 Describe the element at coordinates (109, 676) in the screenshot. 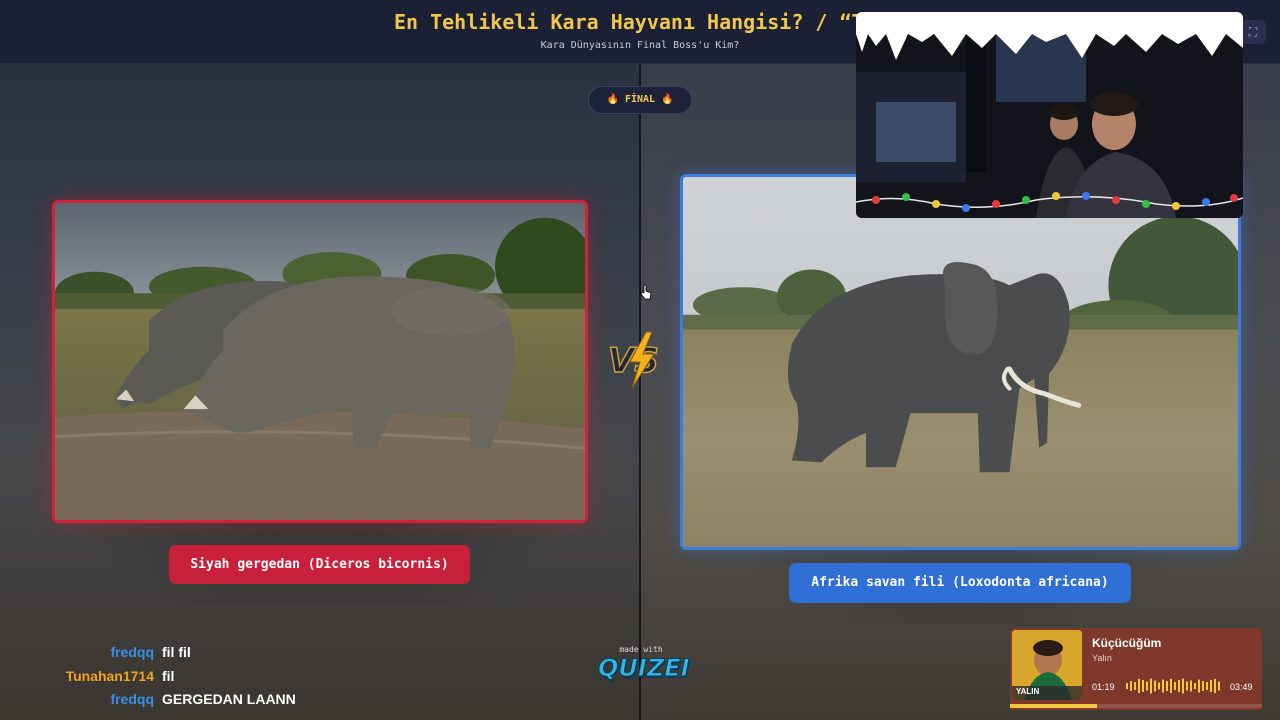

I see `chat-username: Tunahan1714` at that location.